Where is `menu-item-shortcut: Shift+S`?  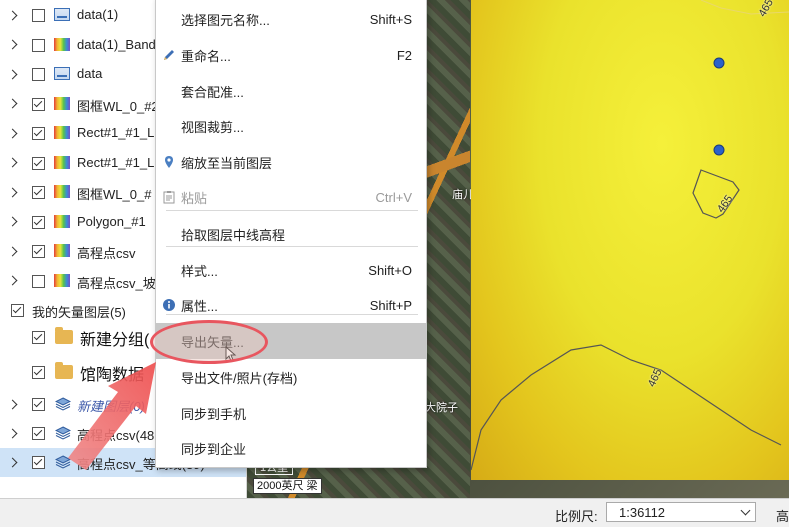
menu-item-shortcut: Shift+S is located at coordinates (390, 19).